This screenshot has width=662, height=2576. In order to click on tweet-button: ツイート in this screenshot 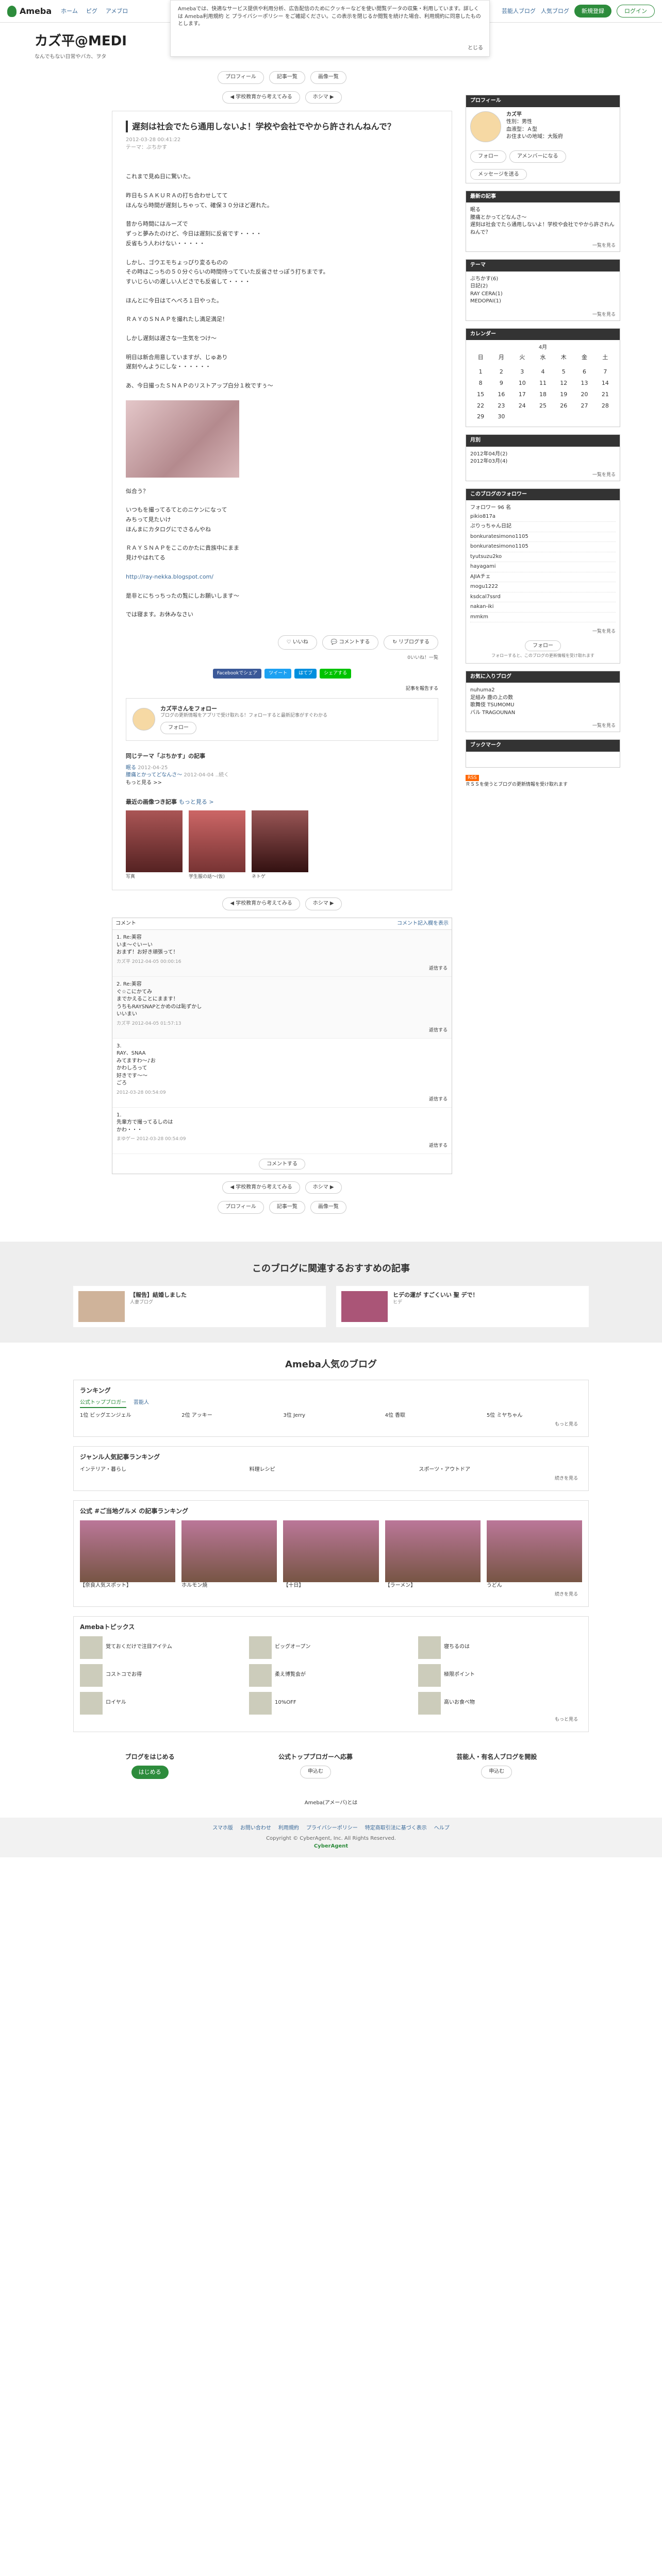, I will do `click(278, 674)`.